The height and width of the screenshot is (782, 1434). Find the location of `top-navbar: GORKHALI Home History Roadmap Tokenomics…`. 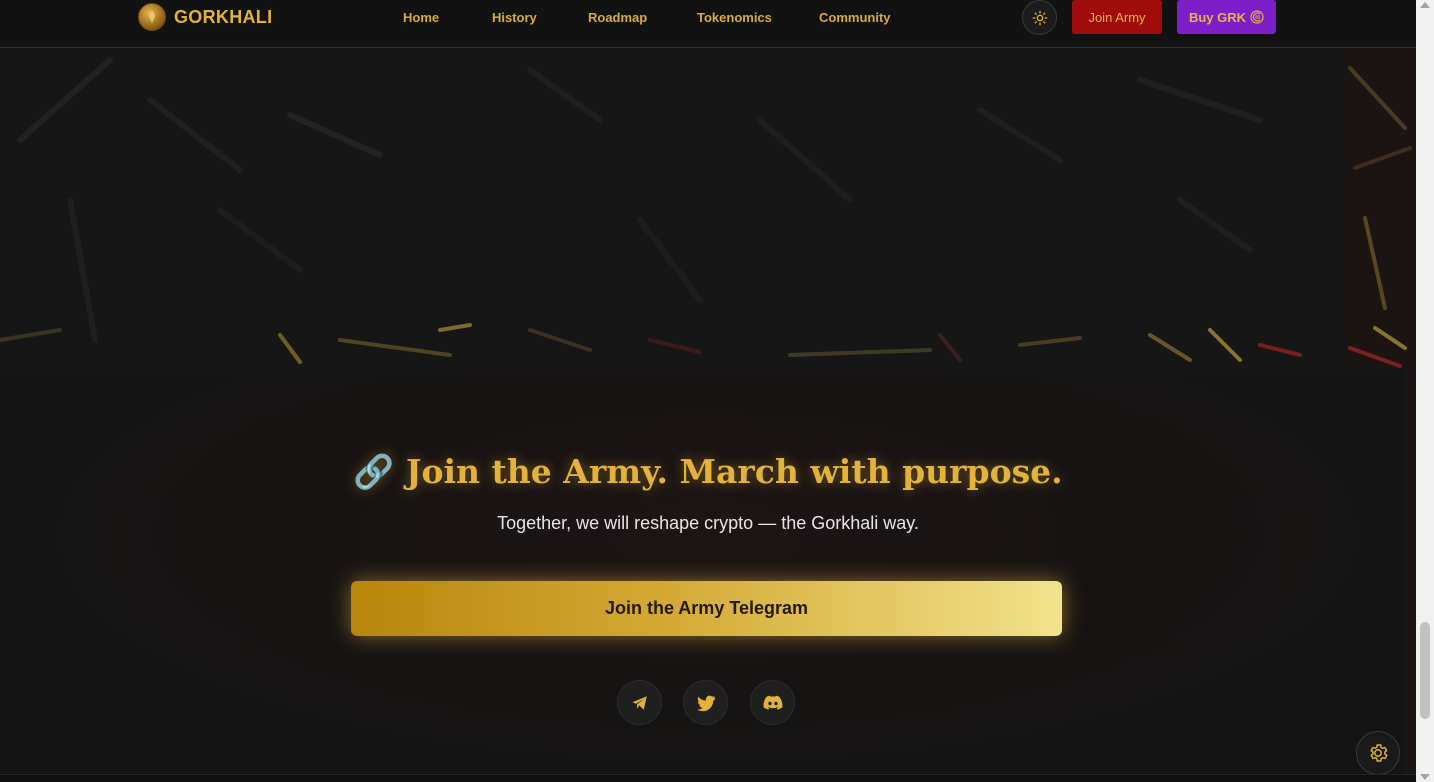

top-navbar: GORKHALI Home History Roadmap Tokenomics… is located at coordinates (708, 24).